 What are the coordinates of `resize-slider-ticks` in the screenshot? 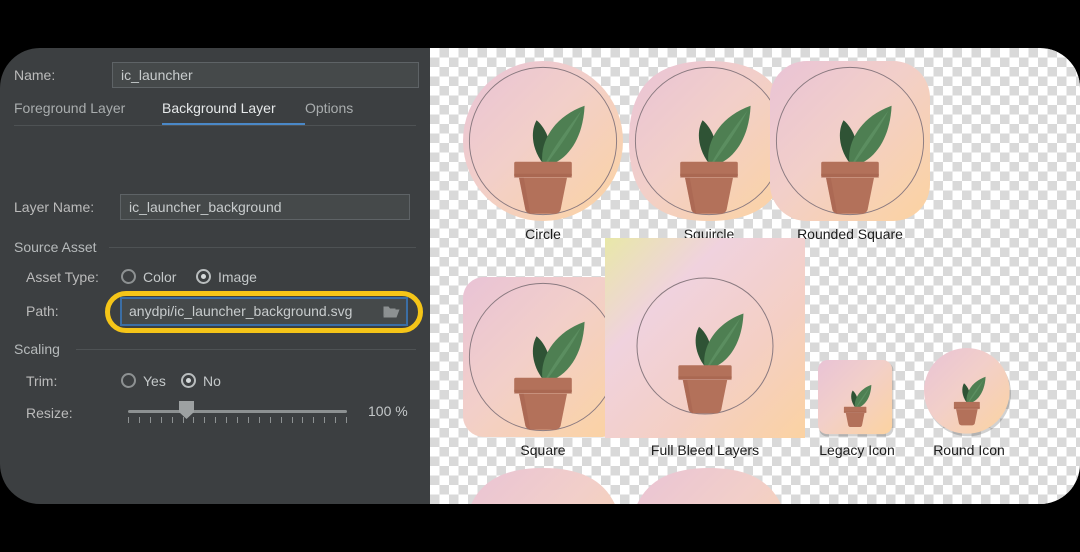 It's located at (237, 420).